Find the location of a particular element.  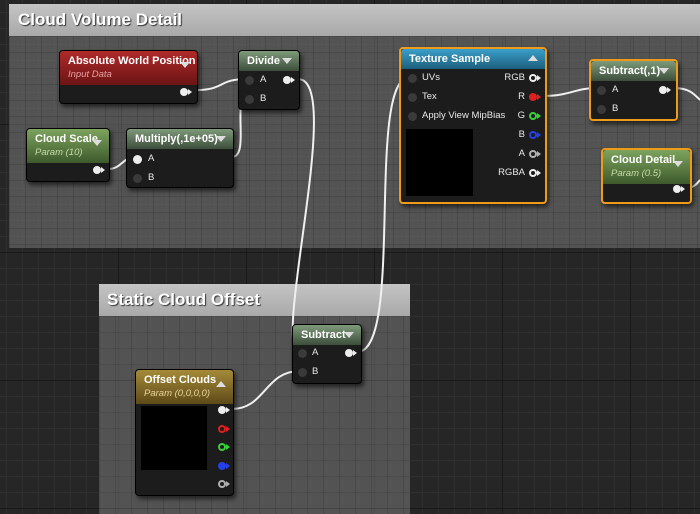

node-header: Divide is located at coordinates (269, 61).